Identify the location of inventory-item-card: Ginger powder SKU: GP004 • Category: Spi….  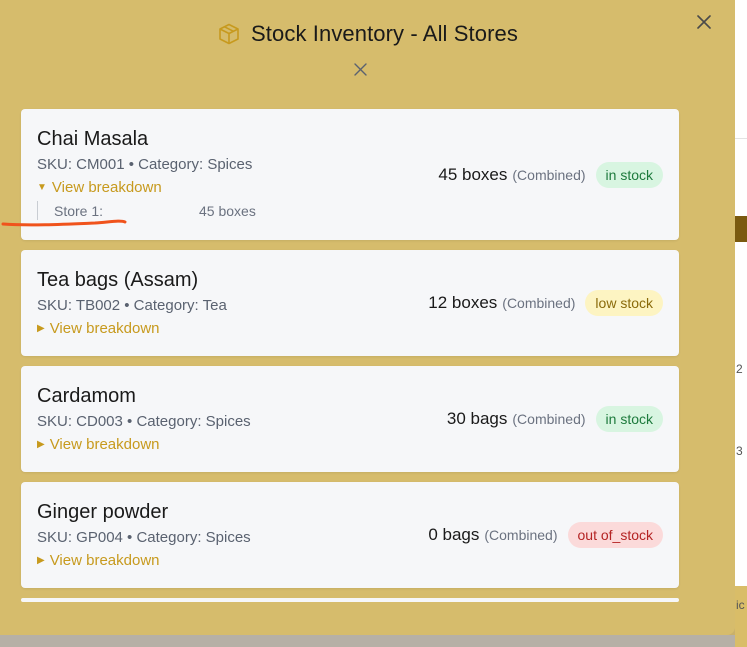
(350, 535).